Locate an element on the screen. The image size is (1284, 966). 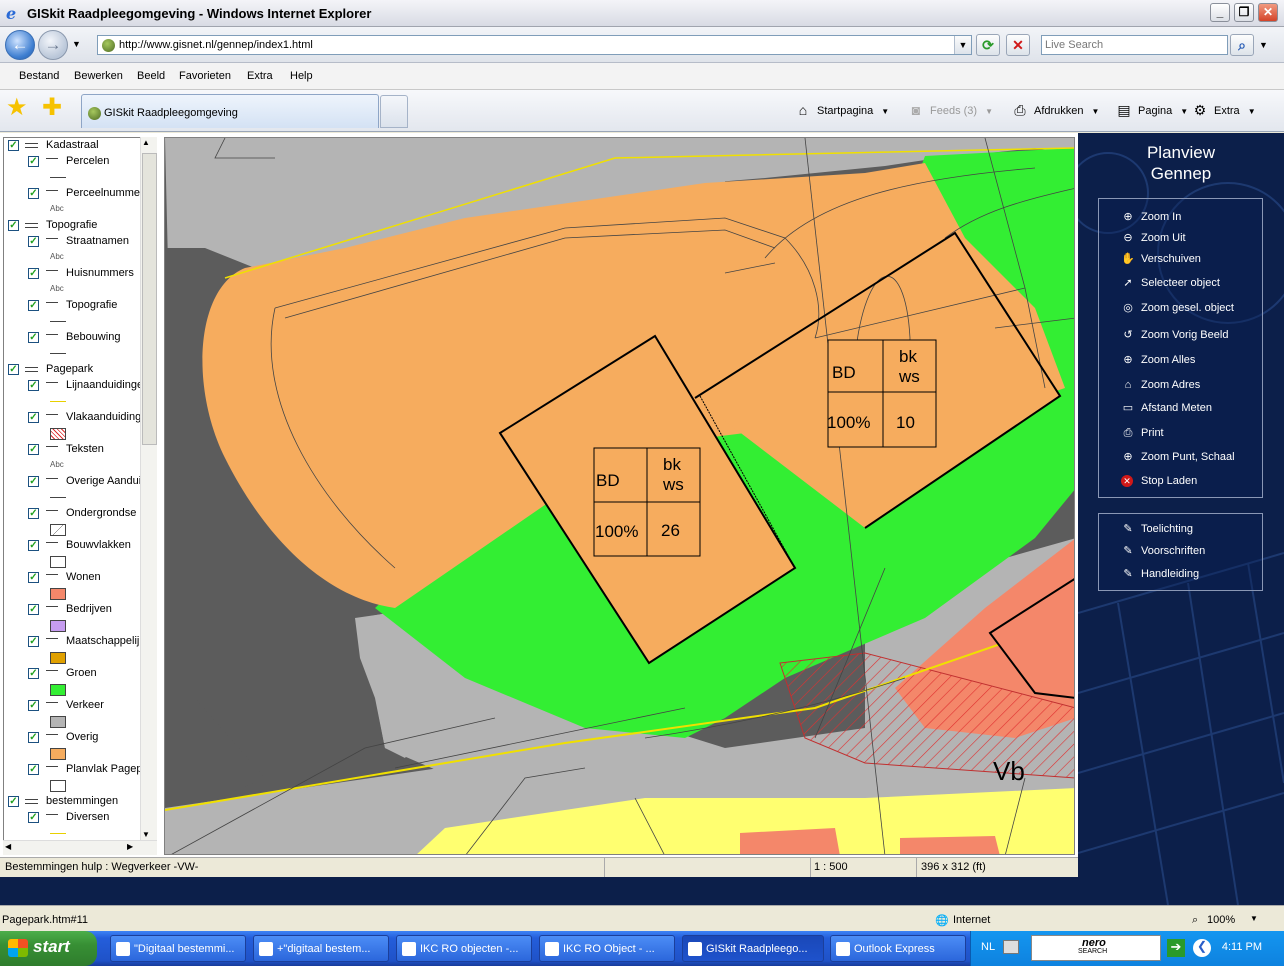
tools-menu-button: ⚙ Extra ▼ is located at coordinates (1223, 111).